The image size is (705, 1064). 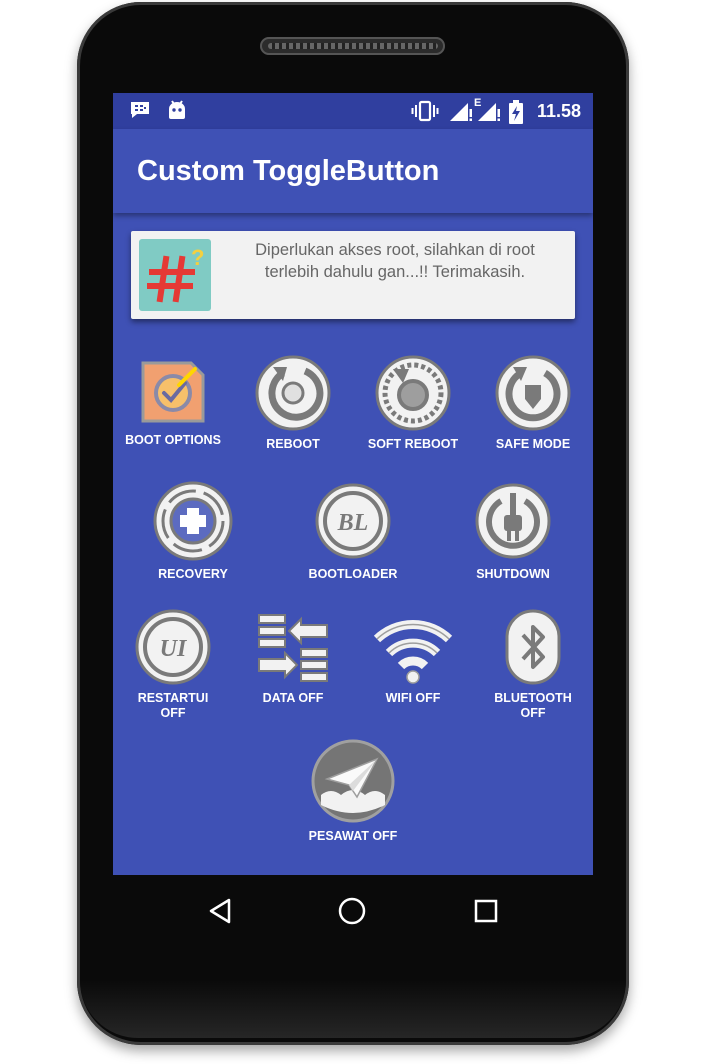 I want to click on safe-mode-button: SAFE MODE, so click(x=533, y=403).